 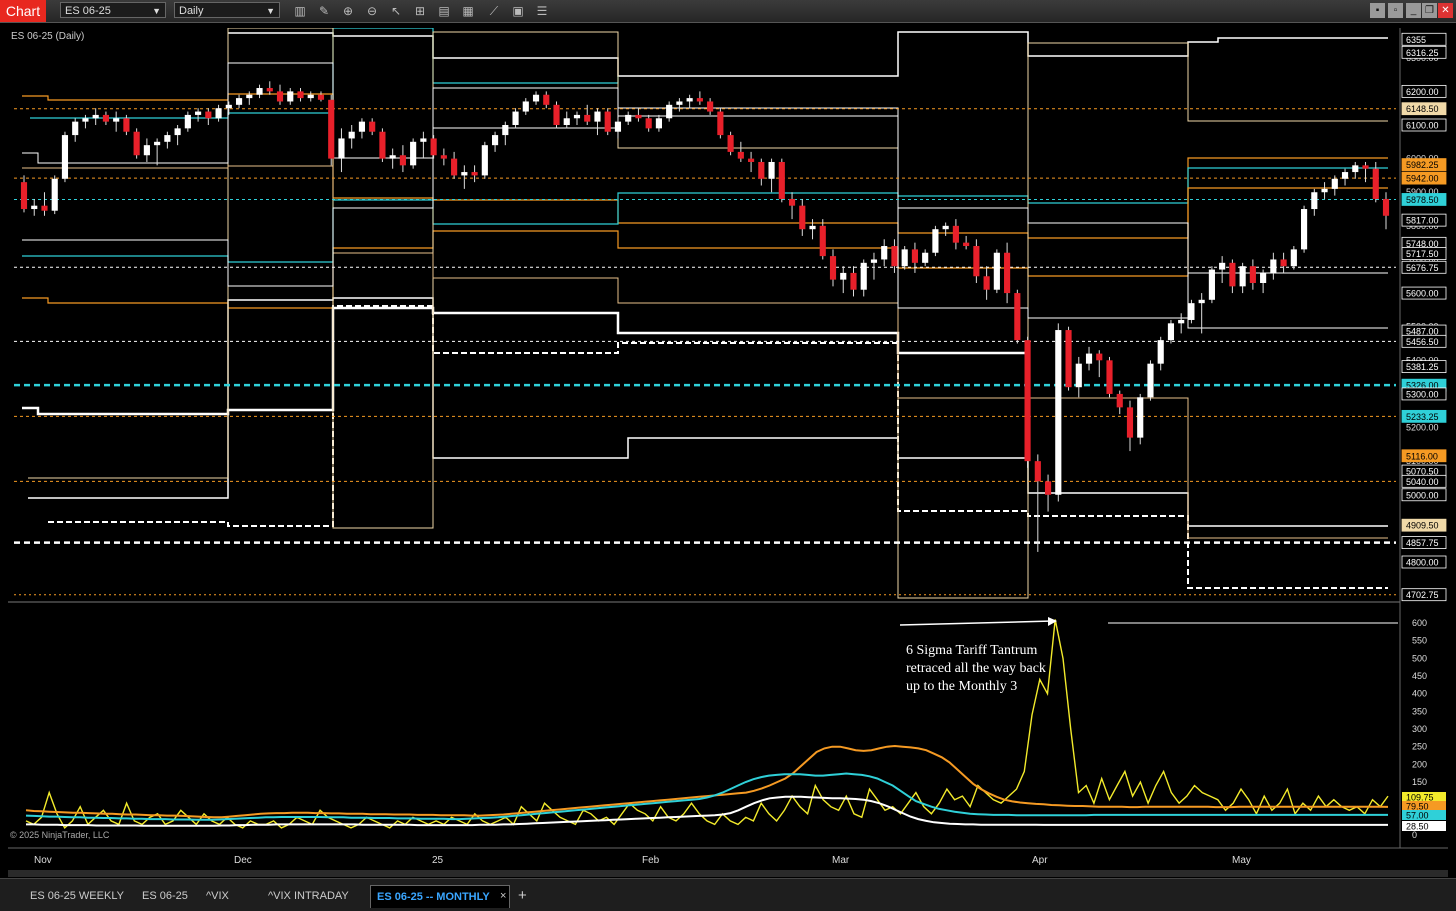 I want to click on time-tick-label: 25, so click(x=438, y=860).